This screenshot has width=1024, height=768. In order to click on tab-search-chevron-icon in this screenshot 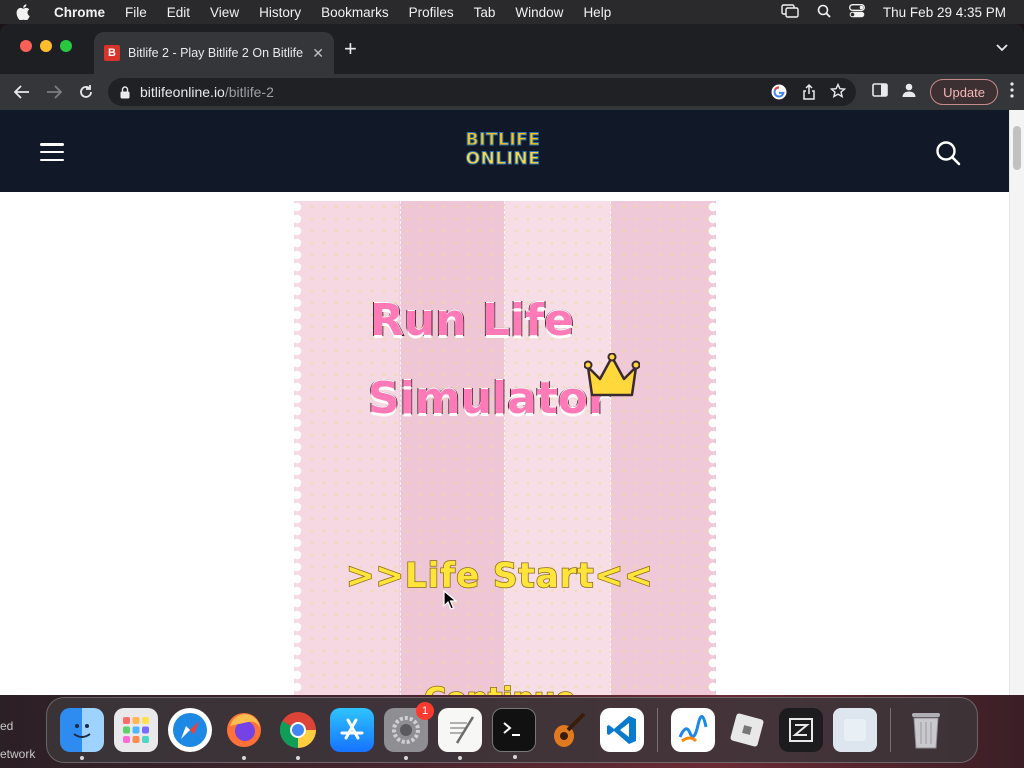, I will do `click(1002, 48)`.